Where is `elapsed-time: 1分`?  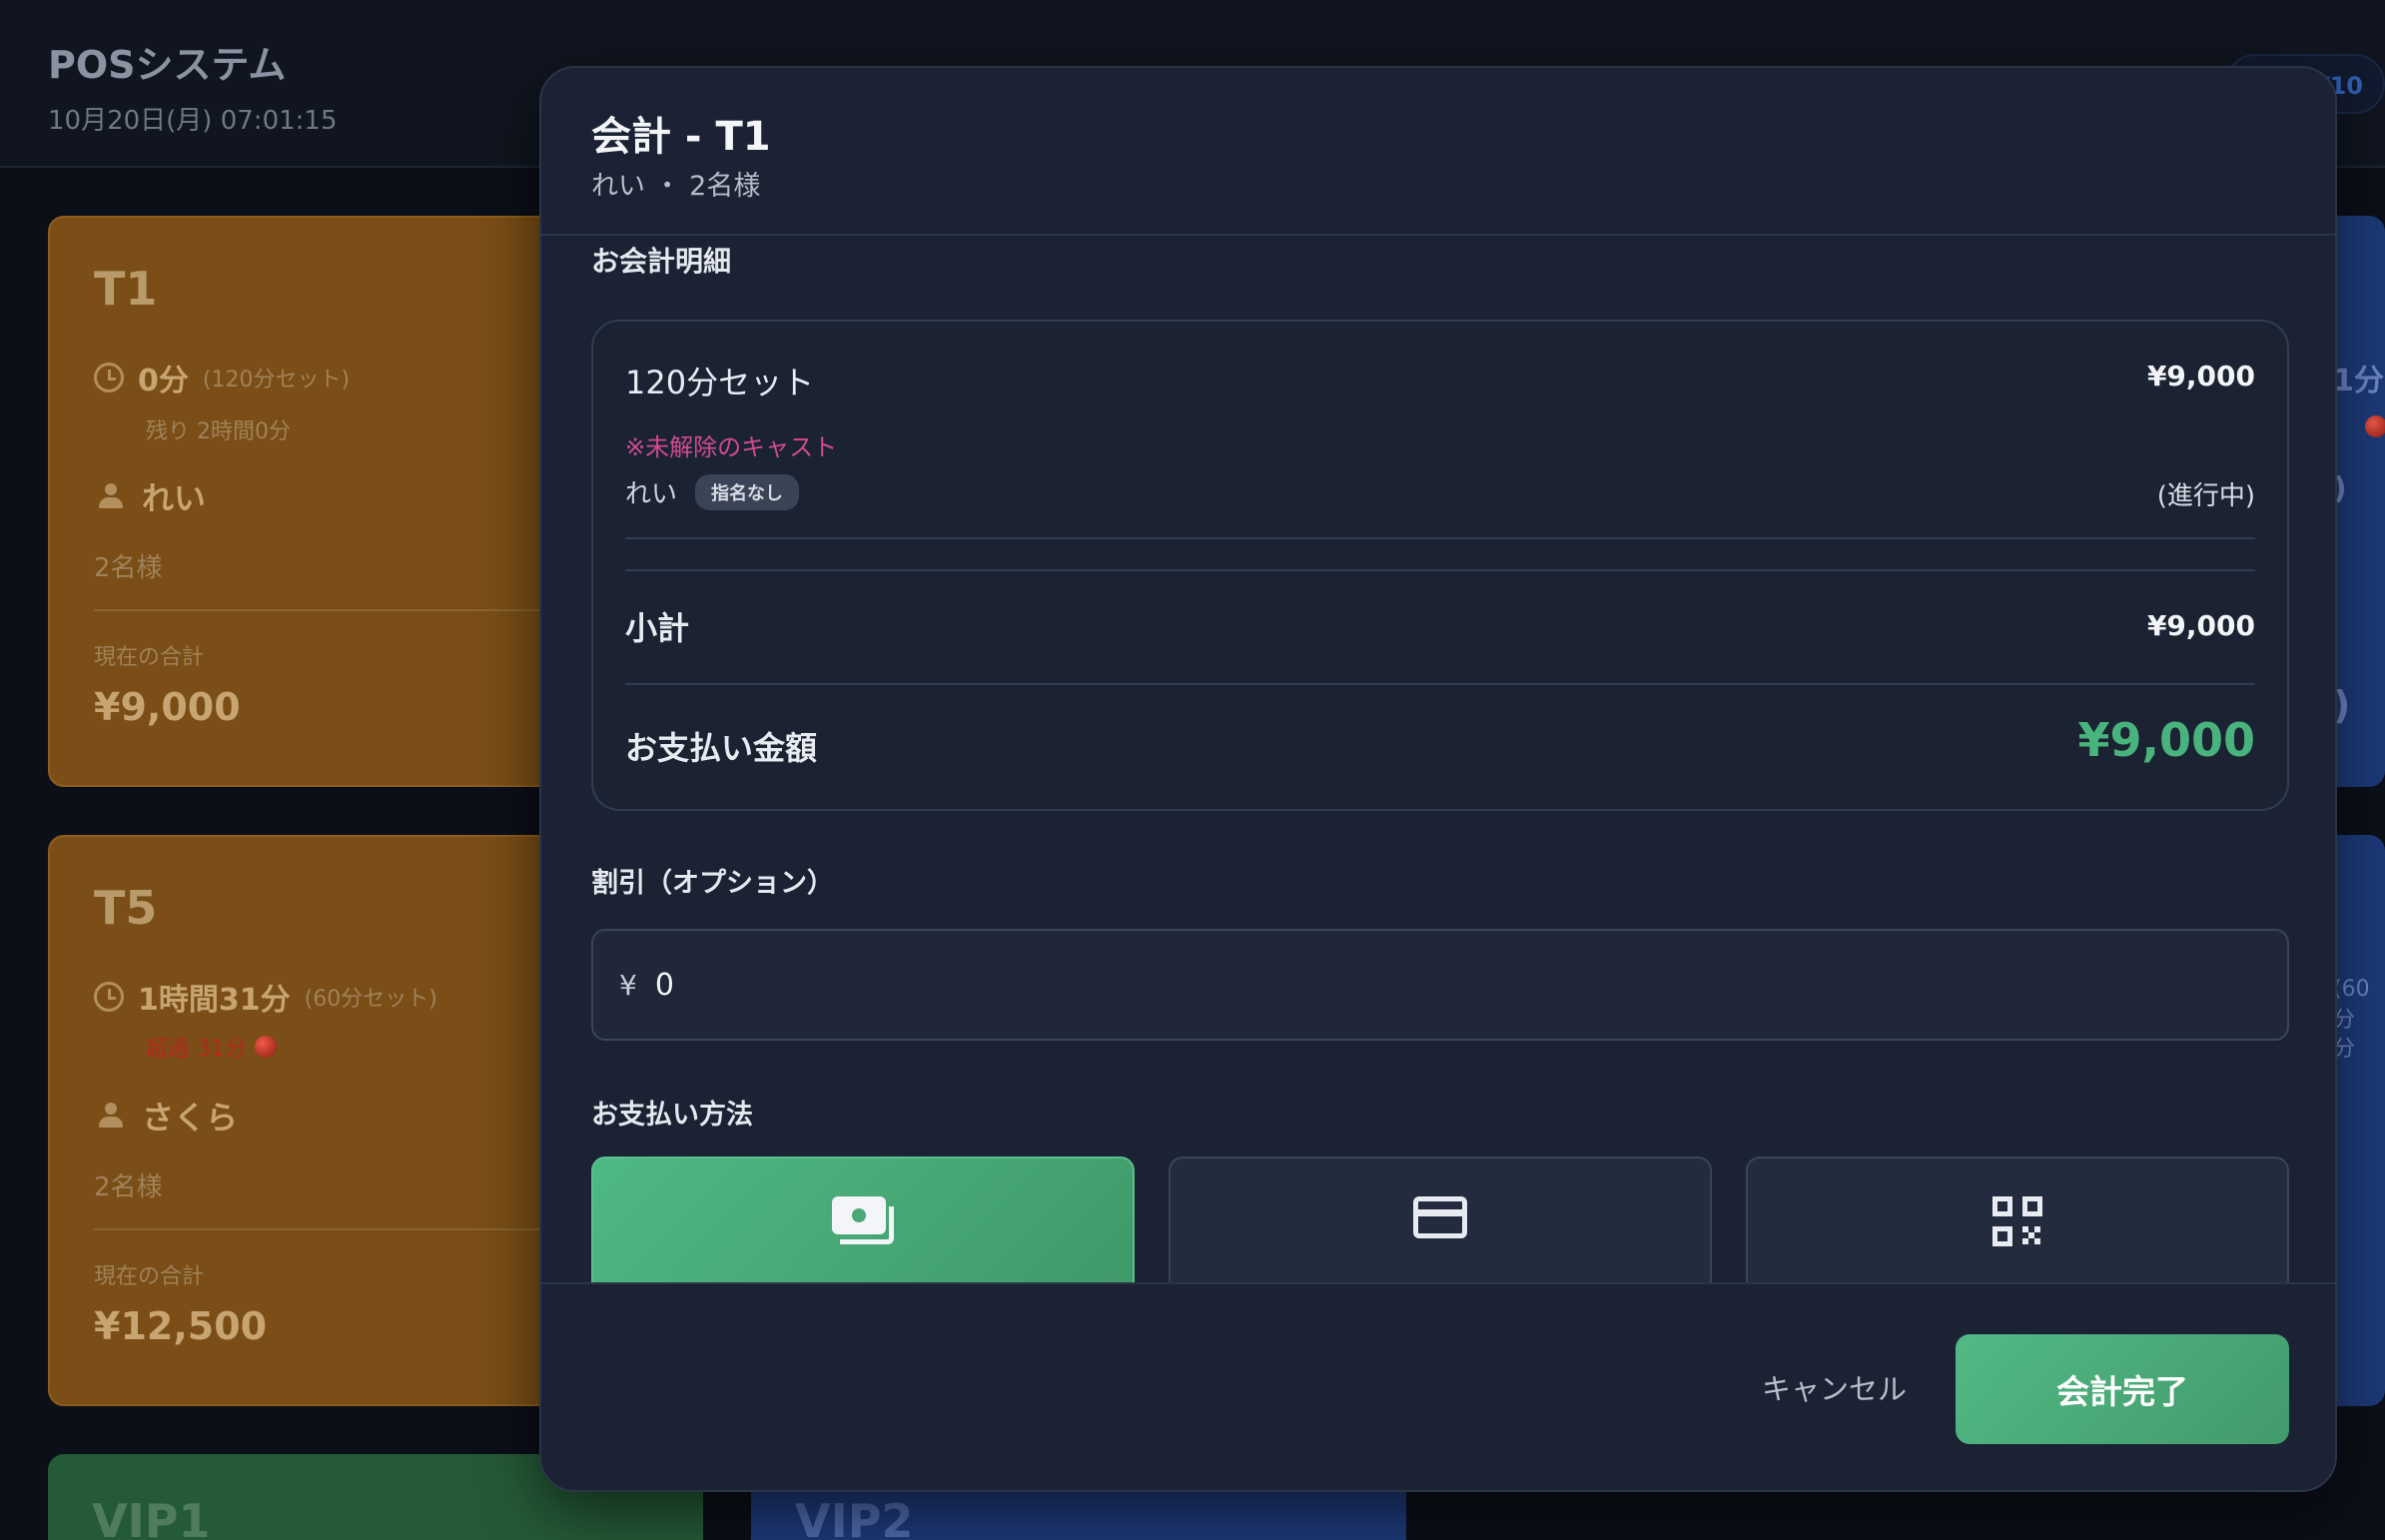
elapsed-time: 1分 is located at coordinates (2358, 381).